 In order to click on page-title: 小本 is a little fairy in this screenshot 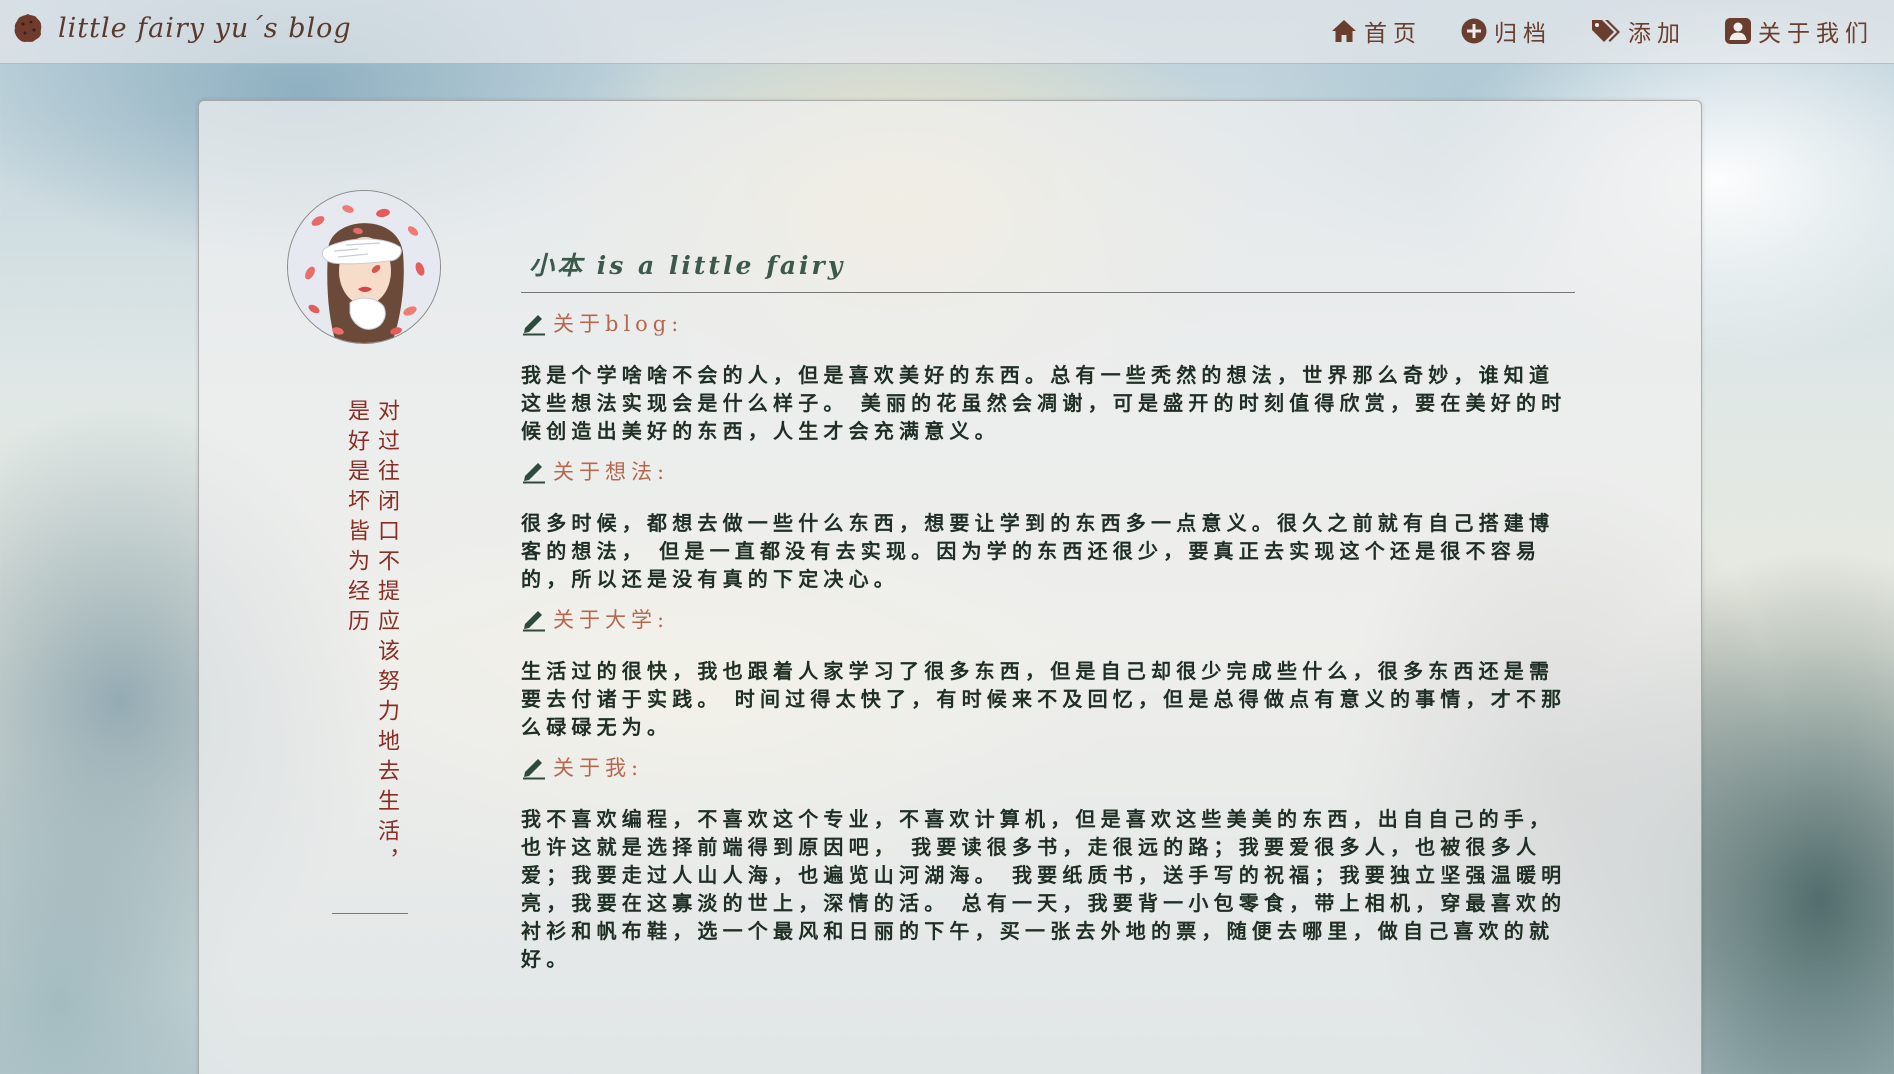, I will do `click(1048, 269)`.